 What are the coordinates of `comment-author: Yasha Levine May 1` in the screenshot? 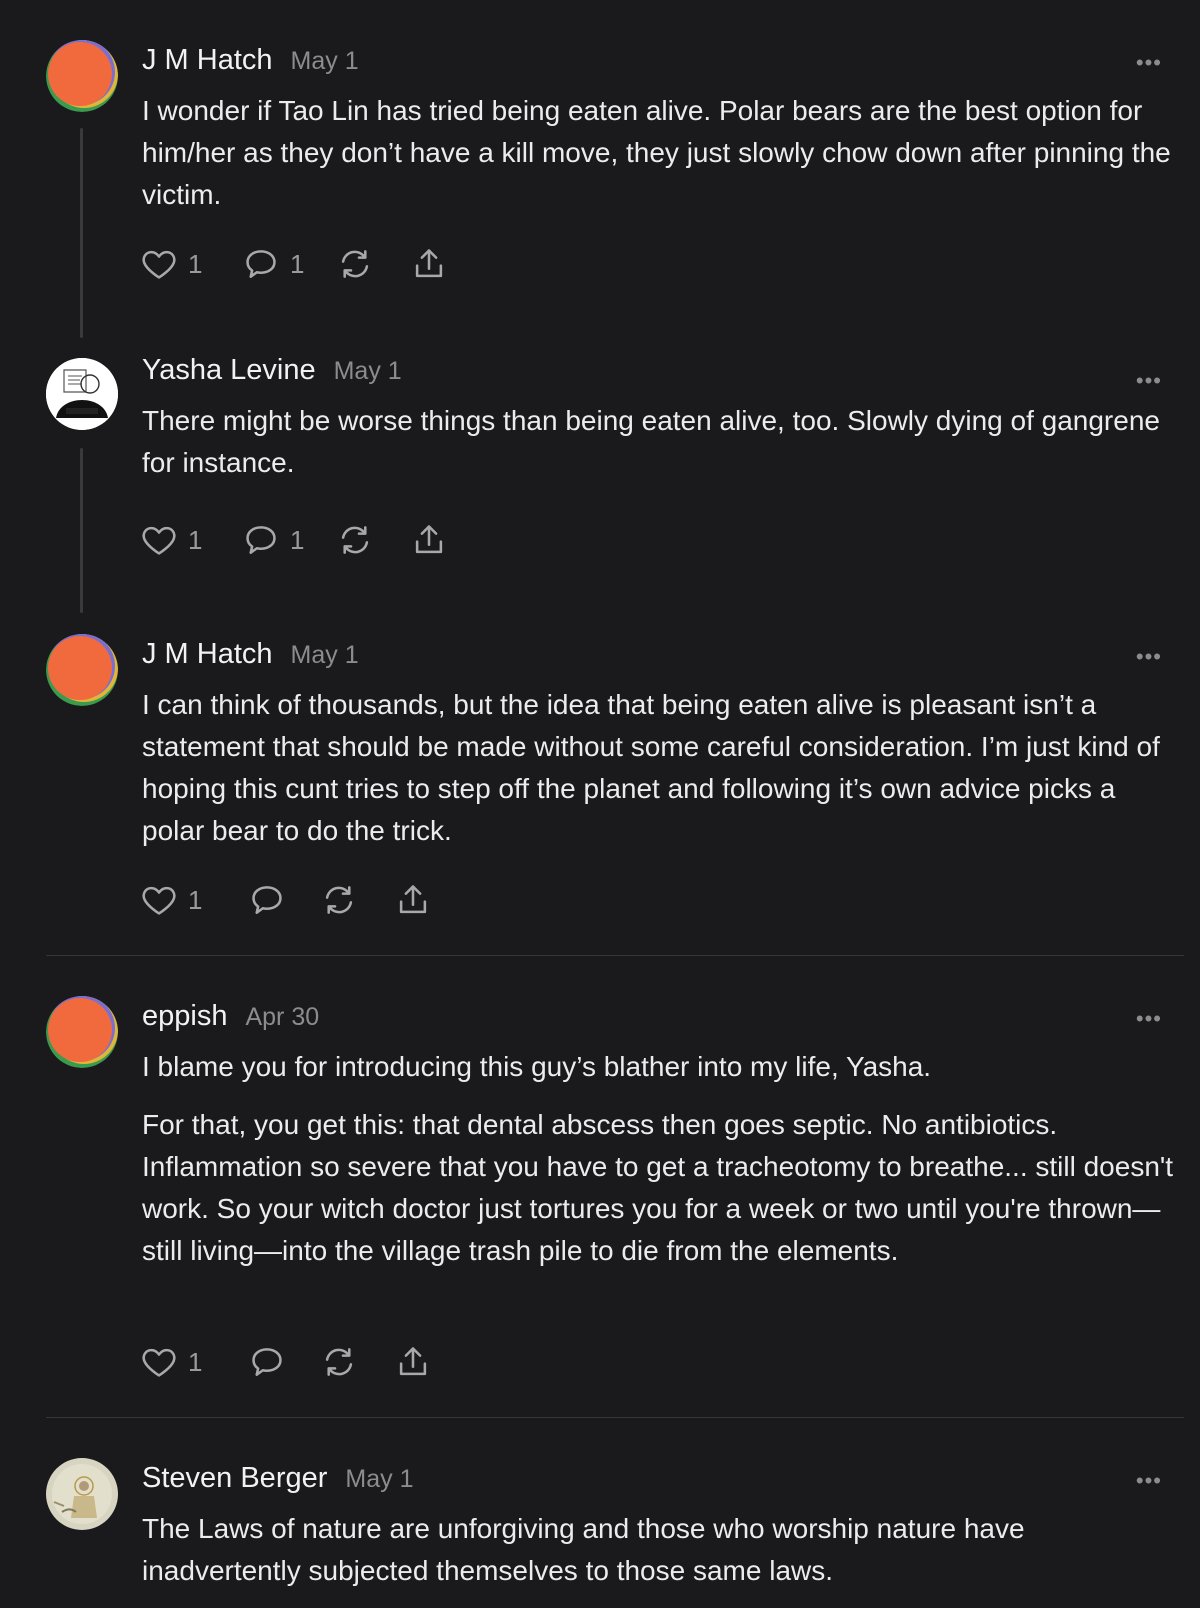 It's located at (272, 370).